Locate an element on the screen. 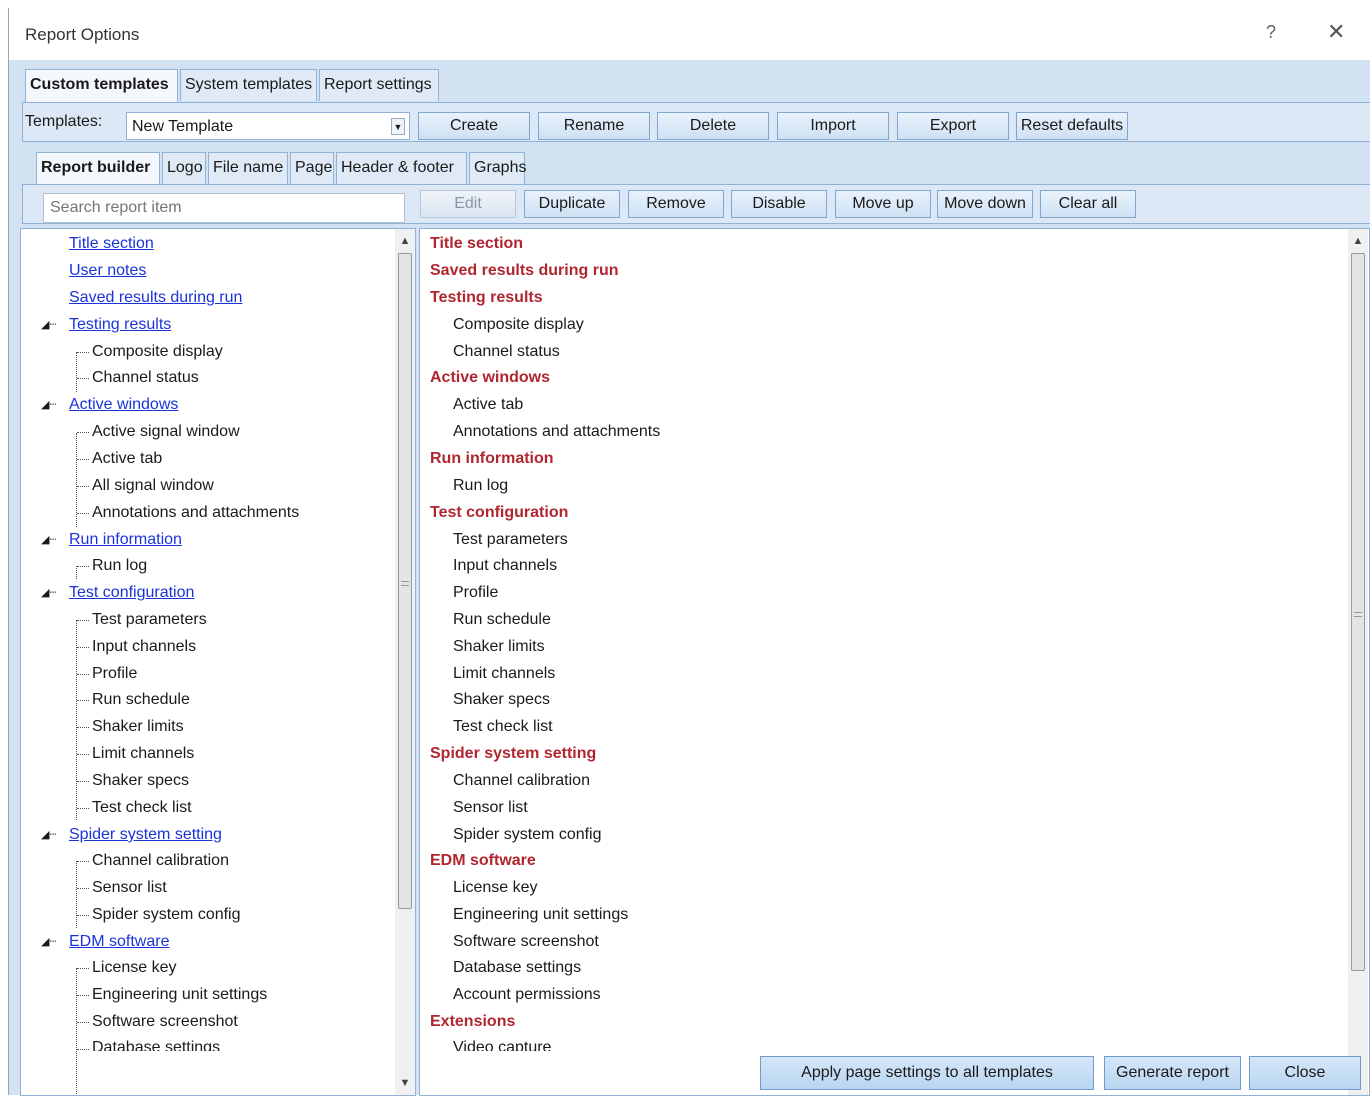  left-vertical-scrollbar: ▲ ▼ is located at coordinates (405, 662).